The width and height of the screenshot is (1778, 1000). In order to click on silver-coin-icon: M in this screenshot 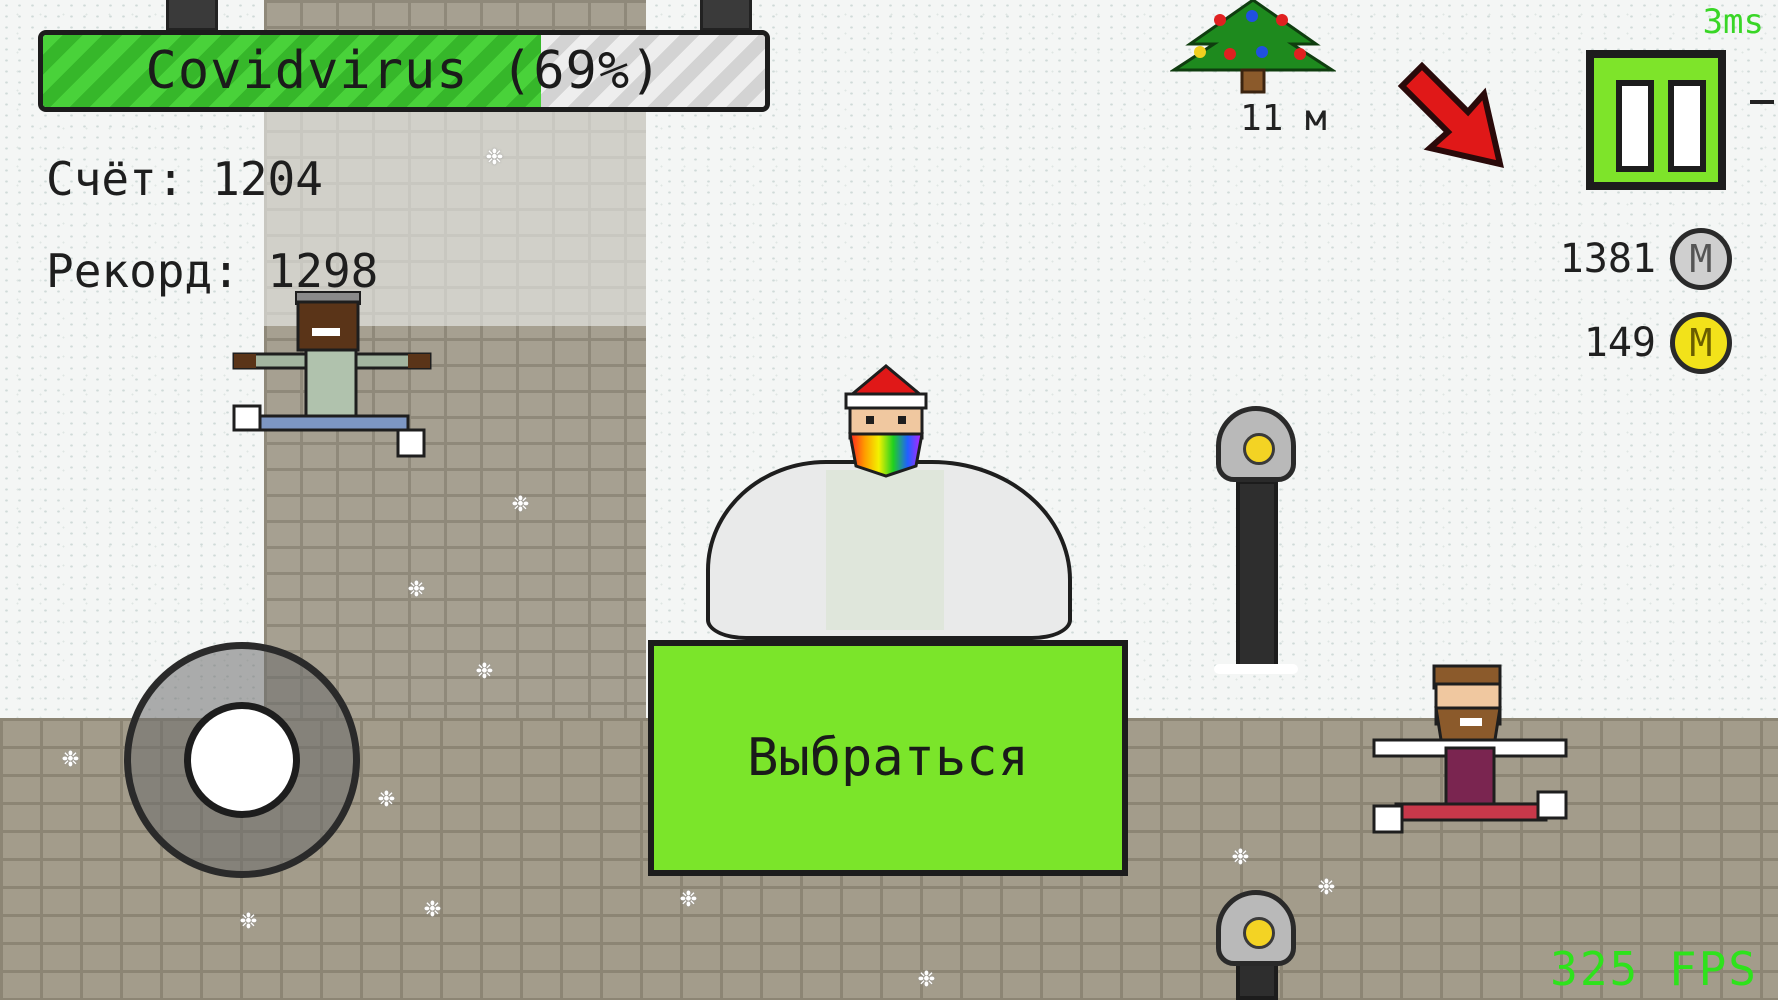, I will do `click(1701, 259)`.